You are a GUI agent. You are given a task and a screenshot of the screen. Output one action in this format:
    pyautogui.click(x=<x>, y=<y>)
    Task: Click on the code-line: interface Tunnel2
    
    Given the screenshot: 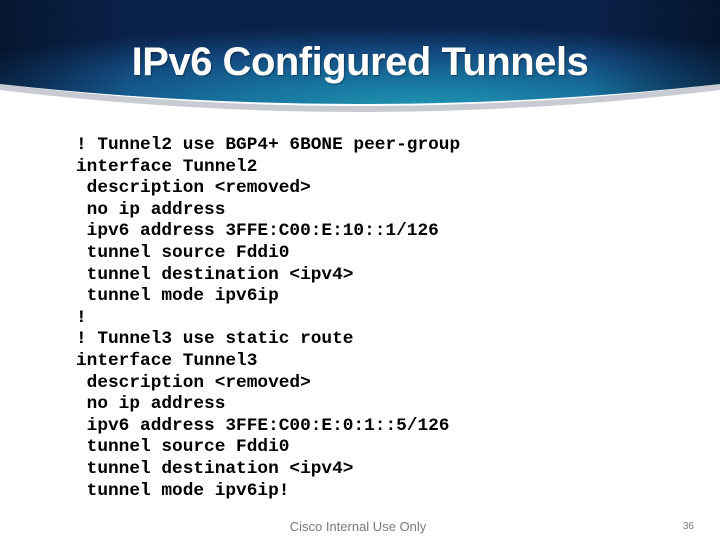 What is the action you would take?
    pyautogui.click(x=167, y=166)
    